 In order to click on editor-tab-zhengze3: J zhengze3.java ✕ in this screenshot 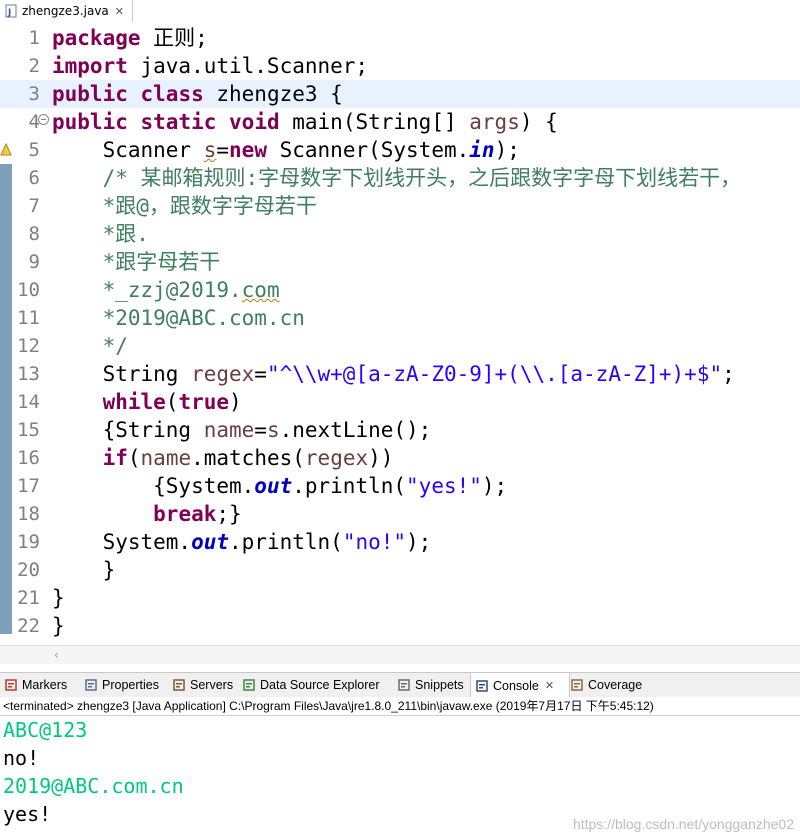, I will do `click(67, 11)`.